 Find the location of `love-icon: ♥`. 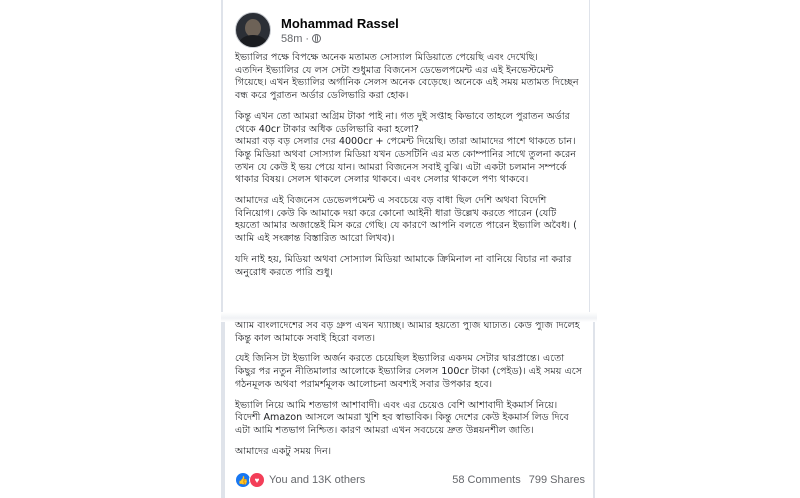

love-icon: ♥ is located at coordinates (257, 480).